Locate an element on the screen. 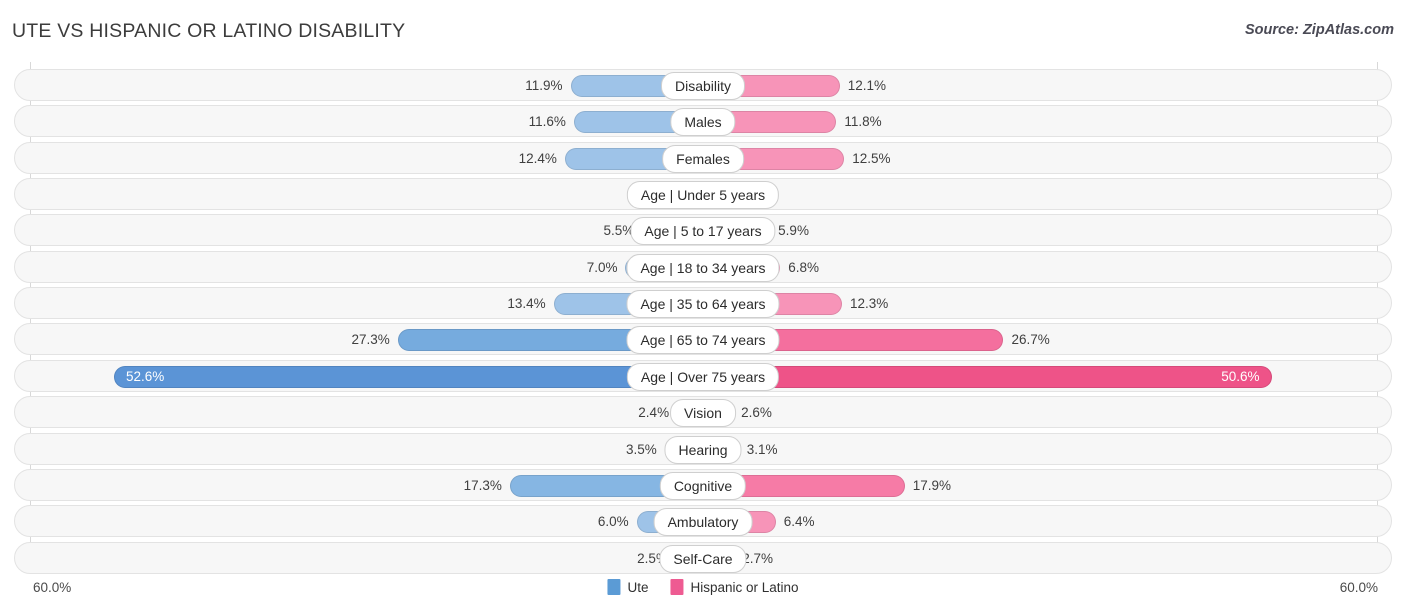 The height and width of the screenshot is (612, 1406). value-label-ute: 12.4% is located at coordinates (537, 158).